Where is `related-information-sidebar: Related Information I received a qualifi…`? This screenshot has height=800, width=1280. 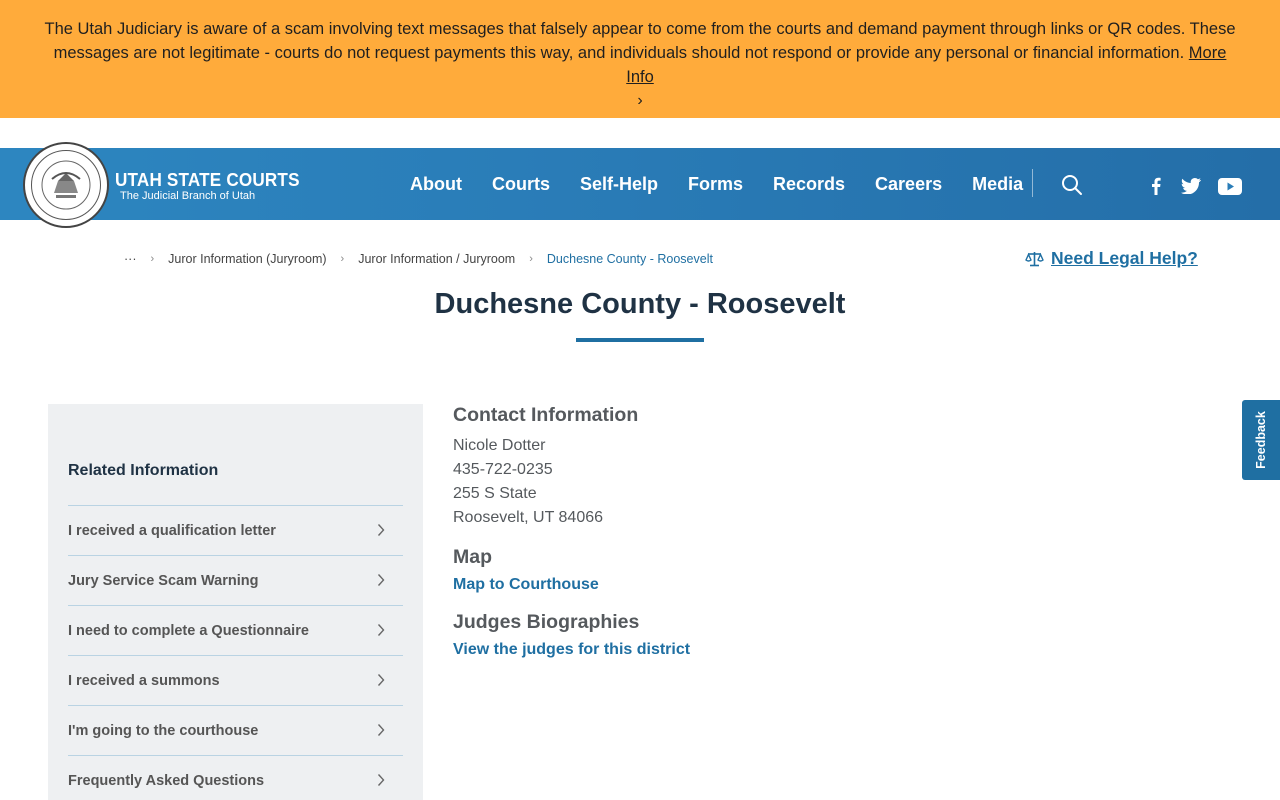 related-information-sidebar: Related Information I received a qualifi… is located at coordinates (235, 602).